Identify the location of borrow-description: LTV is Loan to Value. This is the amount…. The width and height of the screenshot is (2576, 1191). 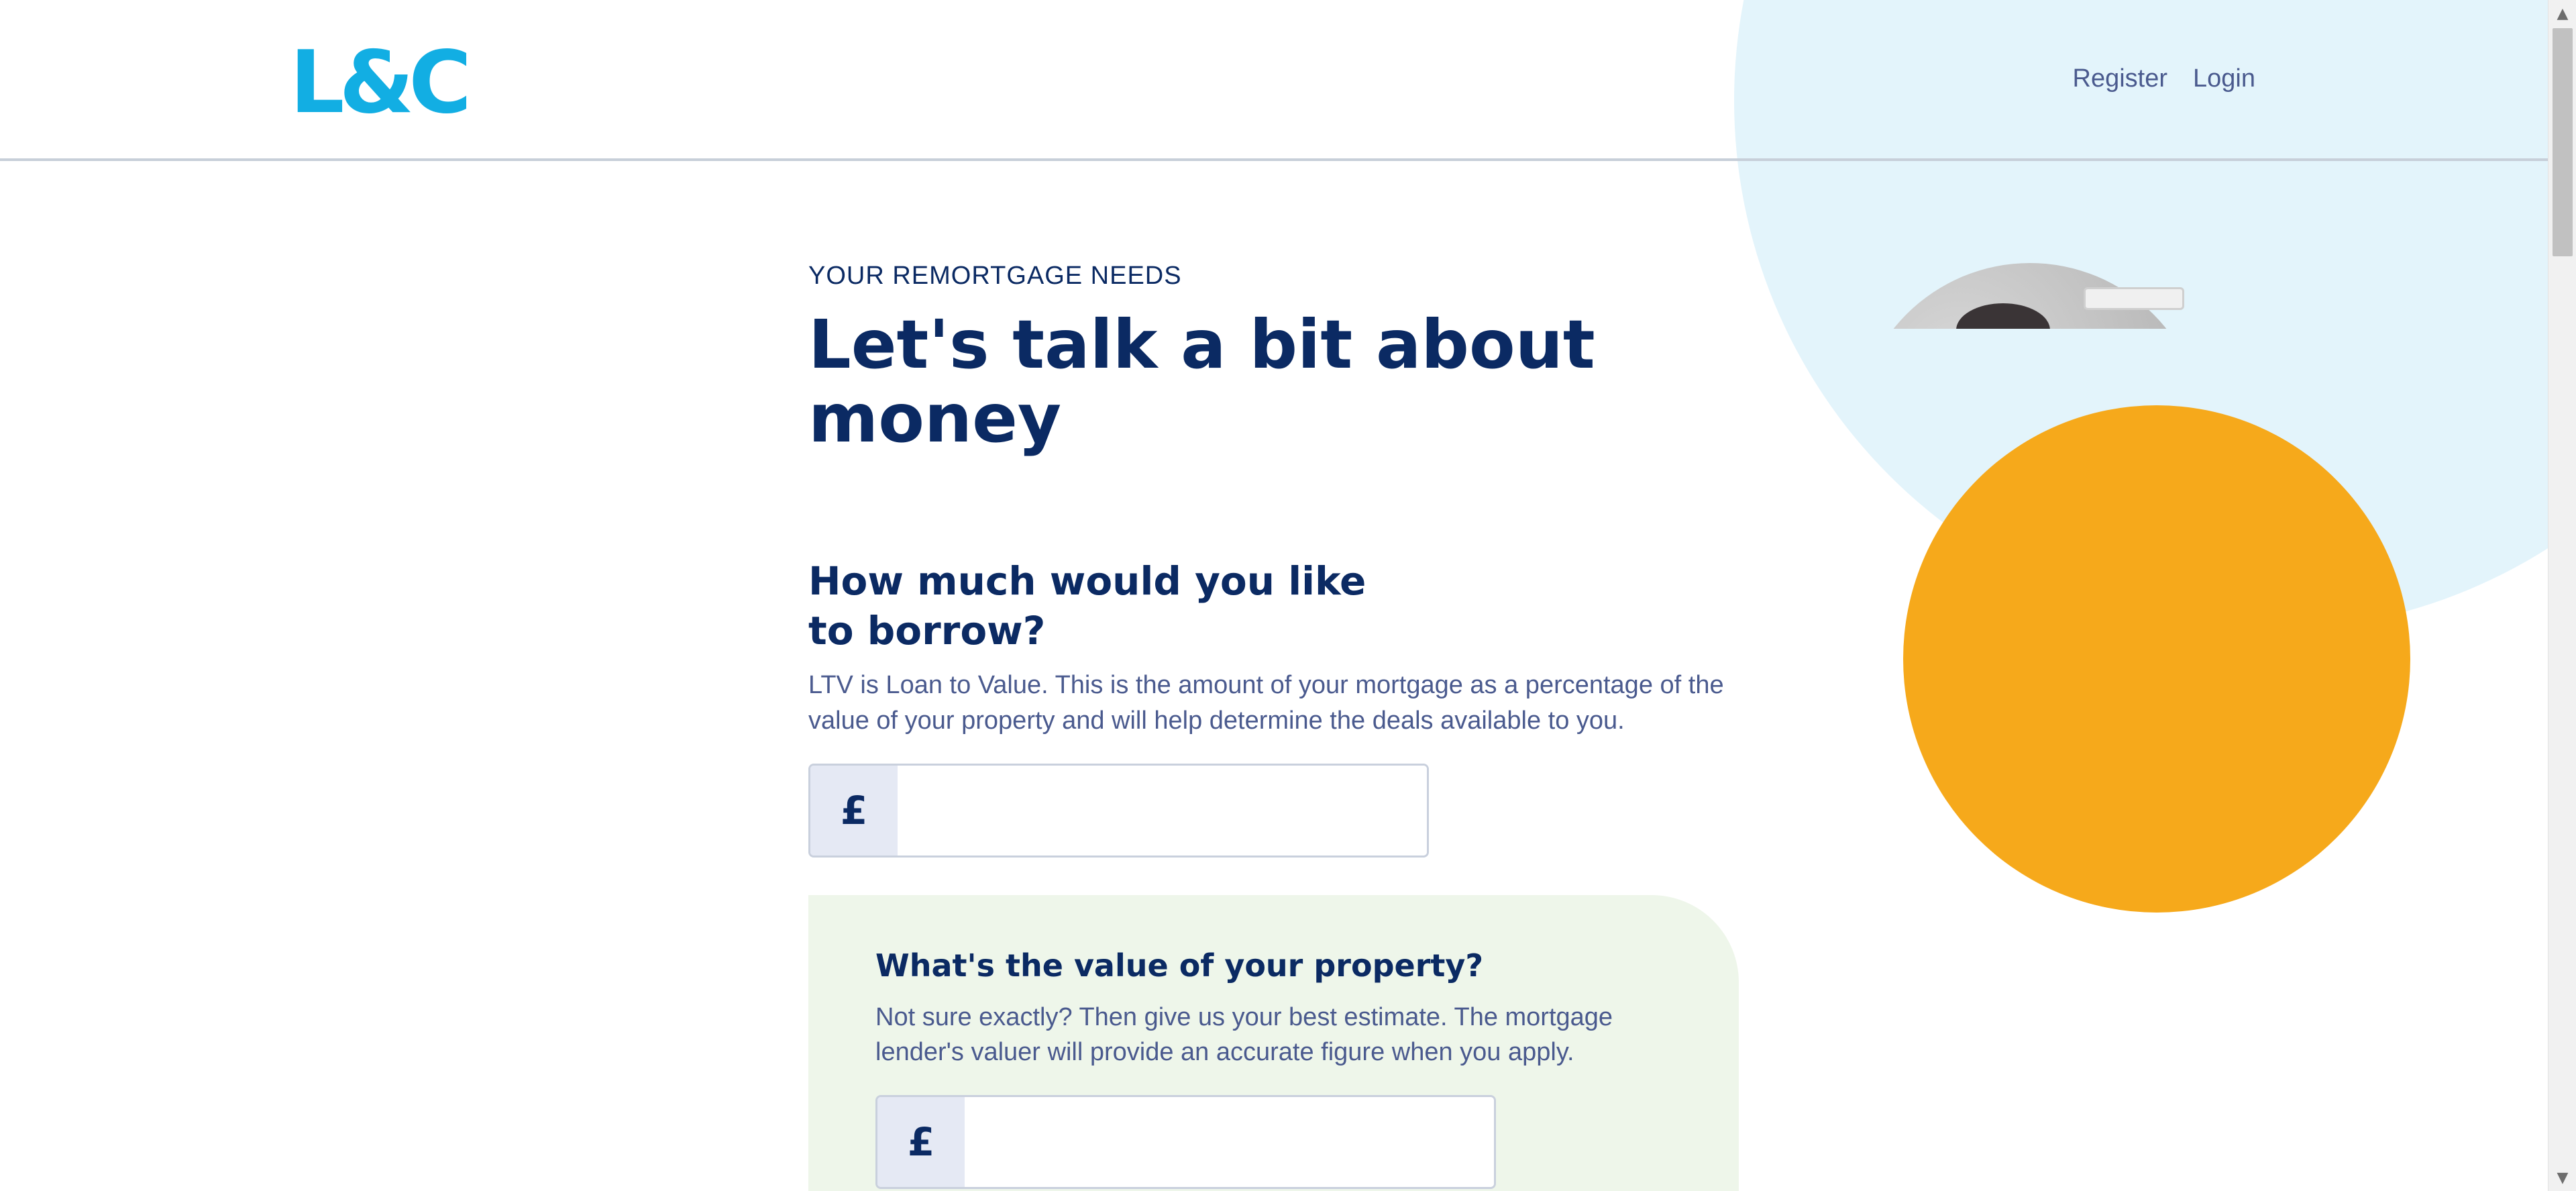
(1266, 703).